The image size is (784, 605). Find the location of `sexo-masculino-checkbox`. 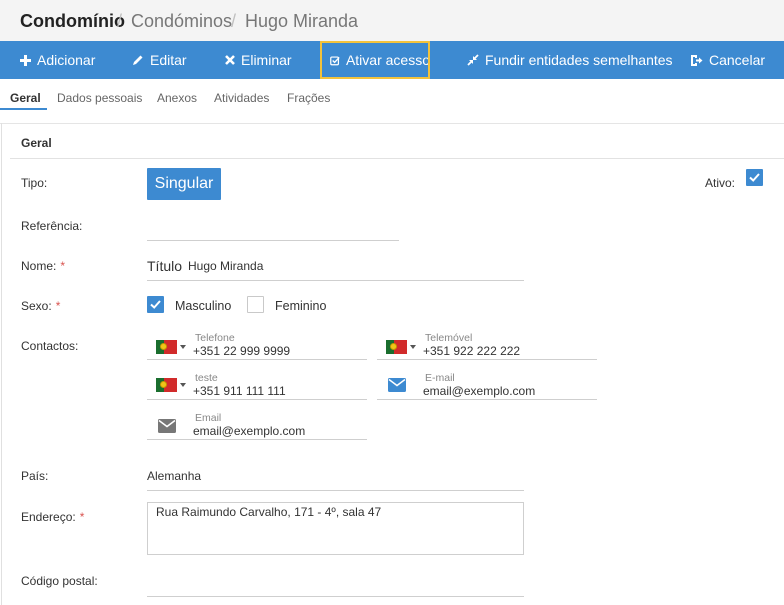

sexo-masculino-checkbox is located at coordinates (155, 304).